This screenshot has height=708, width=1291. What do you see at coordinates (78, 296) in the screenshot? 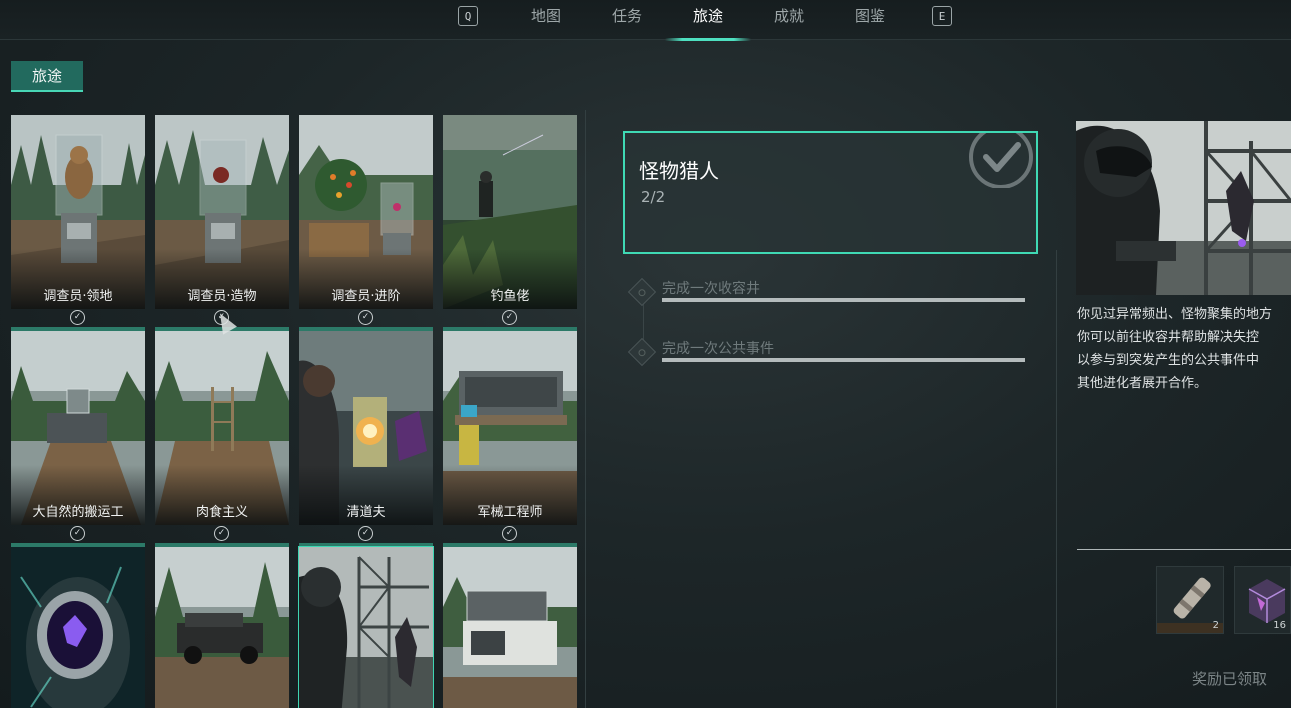
I see `card-label: 调查员·领地` at bounding box center [78, 296].